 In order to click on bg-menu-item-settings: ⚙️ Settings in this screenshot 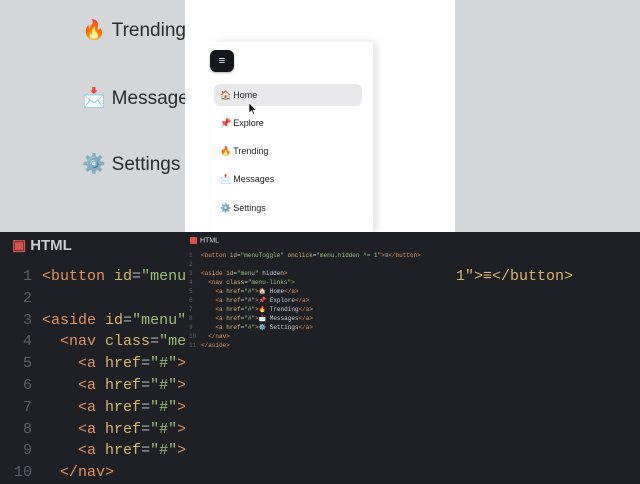, I will do `click(131, 164)`.